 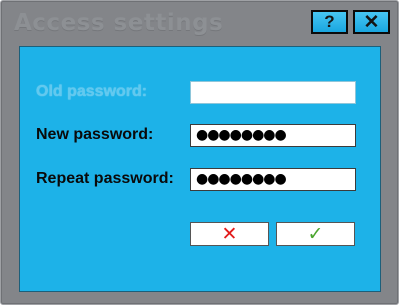 I want to click on cancel-button: ✕, so click(x=229, y=234).